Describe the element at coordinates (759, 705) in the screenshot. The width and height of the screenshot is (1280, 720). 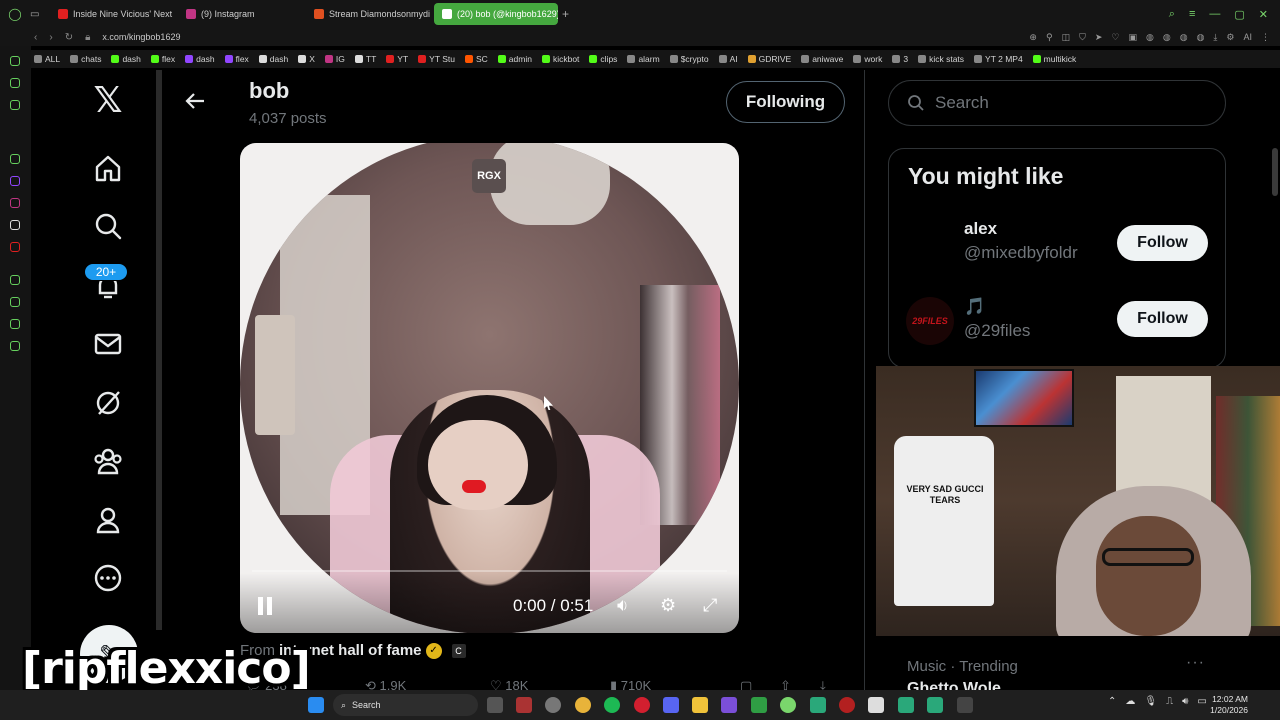
I see `xbox-icon` at that location.